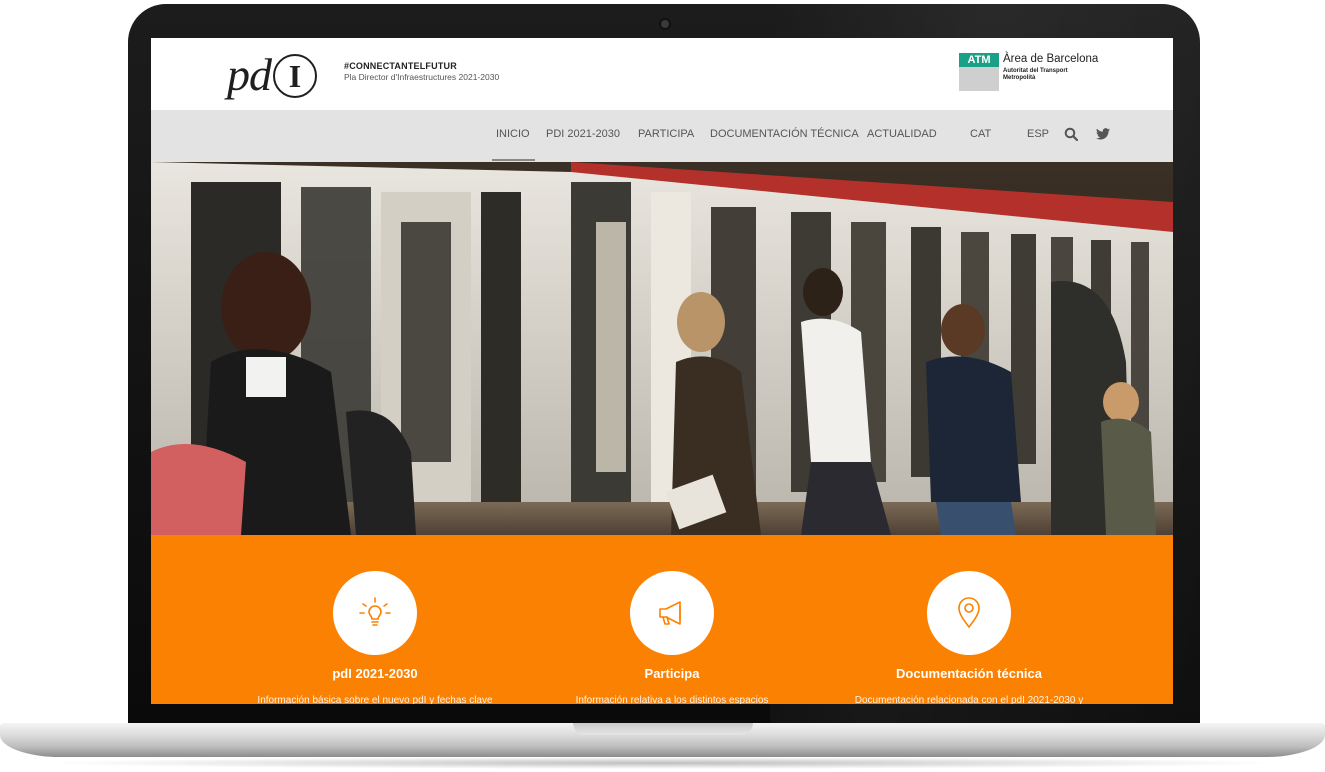 Image resolution: width=1325 pixels, height=772 pixels. What do you see at coordinates (1019, 78) in the screenshot?
I see `atm-subtitle-2: Metropolità` at bounding box center [1019, 78].